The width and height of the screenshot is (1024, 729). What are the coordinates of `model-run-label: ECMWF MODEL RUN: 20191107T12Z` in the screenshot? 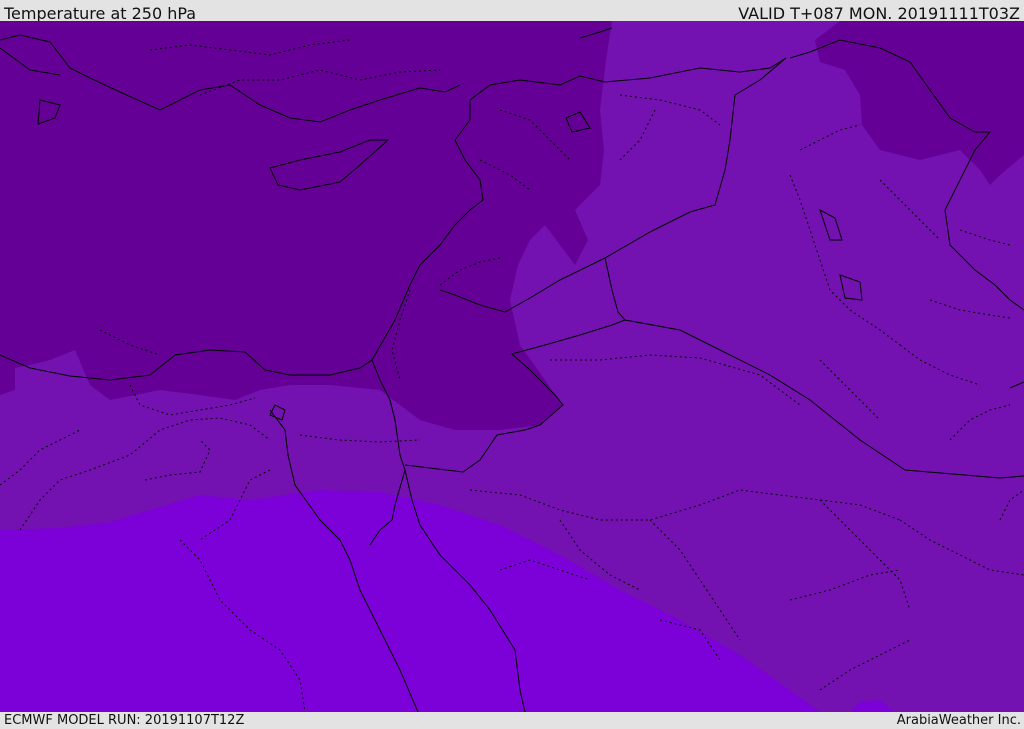 It's located at (124, 720).